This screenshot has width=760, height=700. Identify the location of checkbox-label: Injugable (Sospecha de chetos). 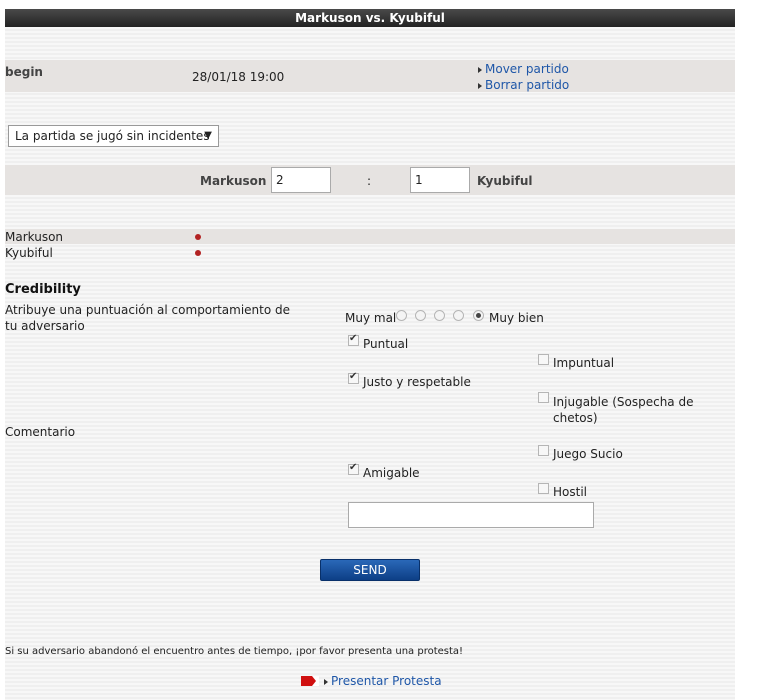
(623, 410).